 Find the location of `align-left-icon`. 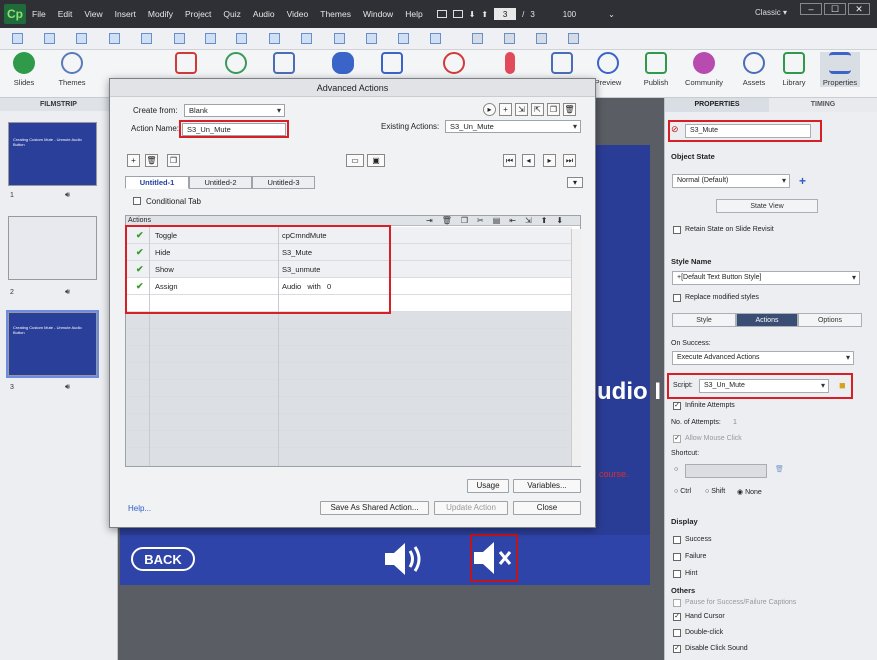

align-left-icon is located at coordinates (17, 38).